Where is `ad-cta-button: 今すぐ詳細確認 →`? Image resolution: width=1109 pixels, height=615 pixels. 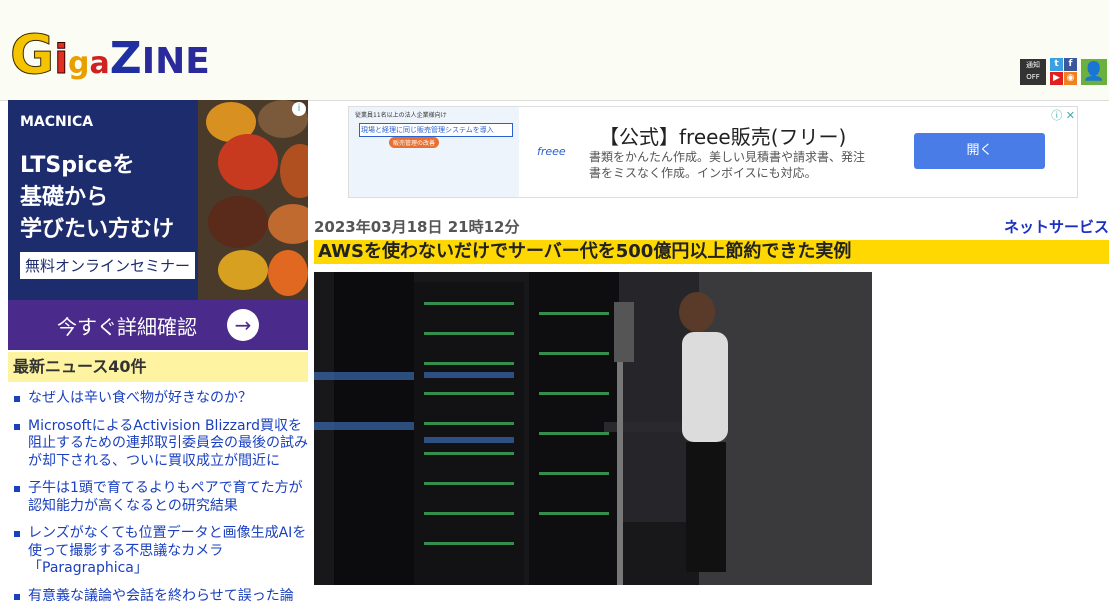 ad-cta-button: 今すぐ詳細確認 → is located at coordinates (158, 325).